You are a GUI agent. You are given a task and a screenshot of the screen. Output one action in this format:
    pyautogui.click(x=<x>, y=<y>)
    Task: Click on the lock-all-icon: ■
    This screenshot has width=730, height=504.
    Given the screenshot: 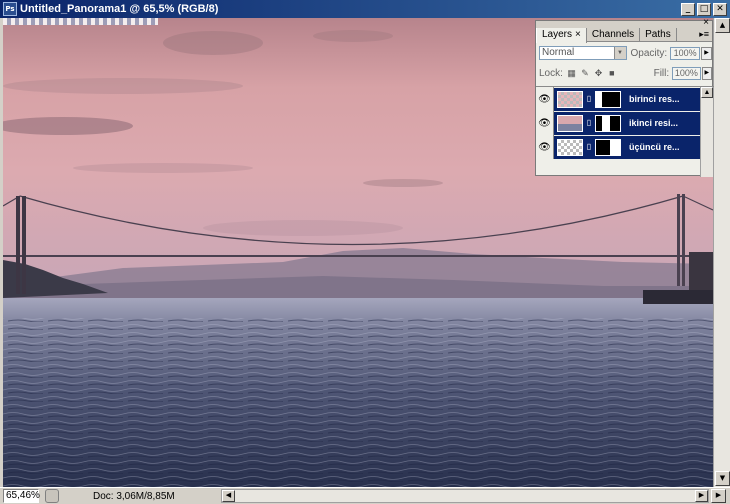 What is the action you would take?
    pyautogui.click(x=611, y=73)
    